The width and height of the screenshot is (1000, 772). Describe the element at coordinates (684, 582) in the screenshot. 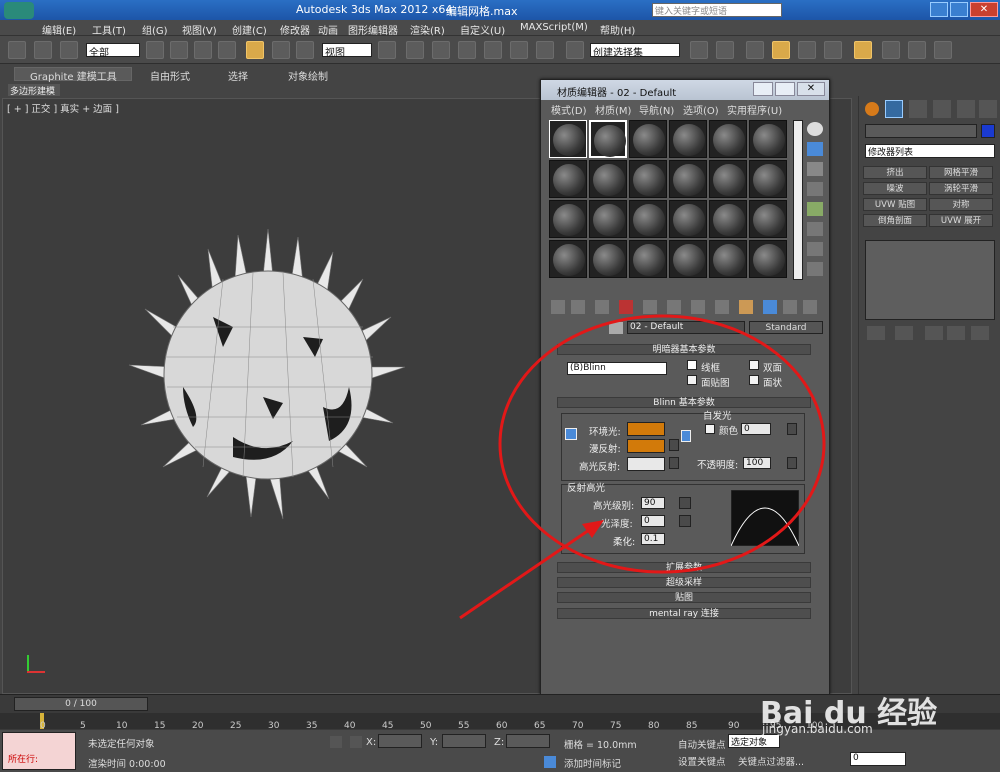

I see `supersampling-rollout: 超级采样` at that location.